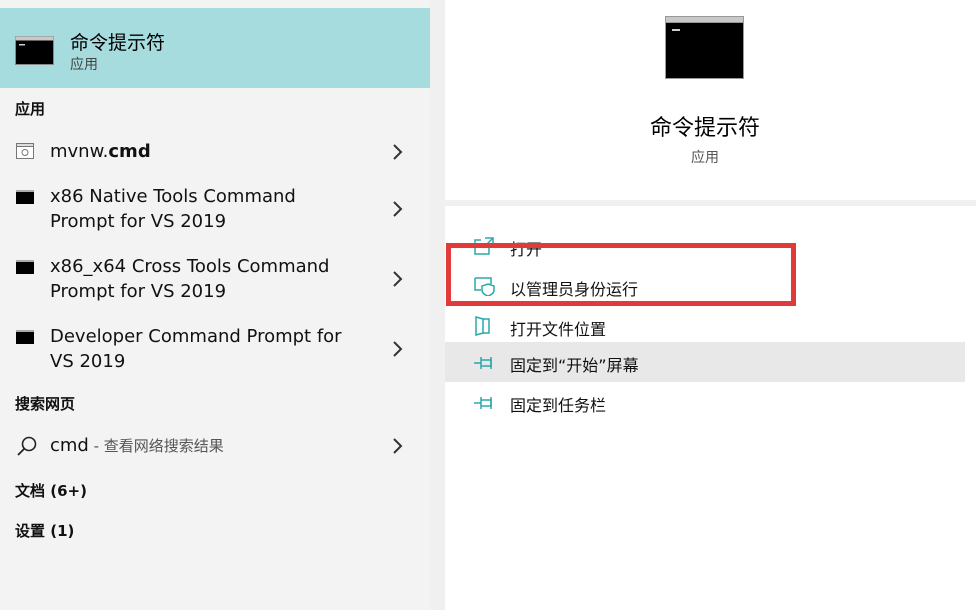  What do you see at coordinates (45, 404) in the screenshot?
I see `section-web: 搜索网页` at bounding box center [45, 404].